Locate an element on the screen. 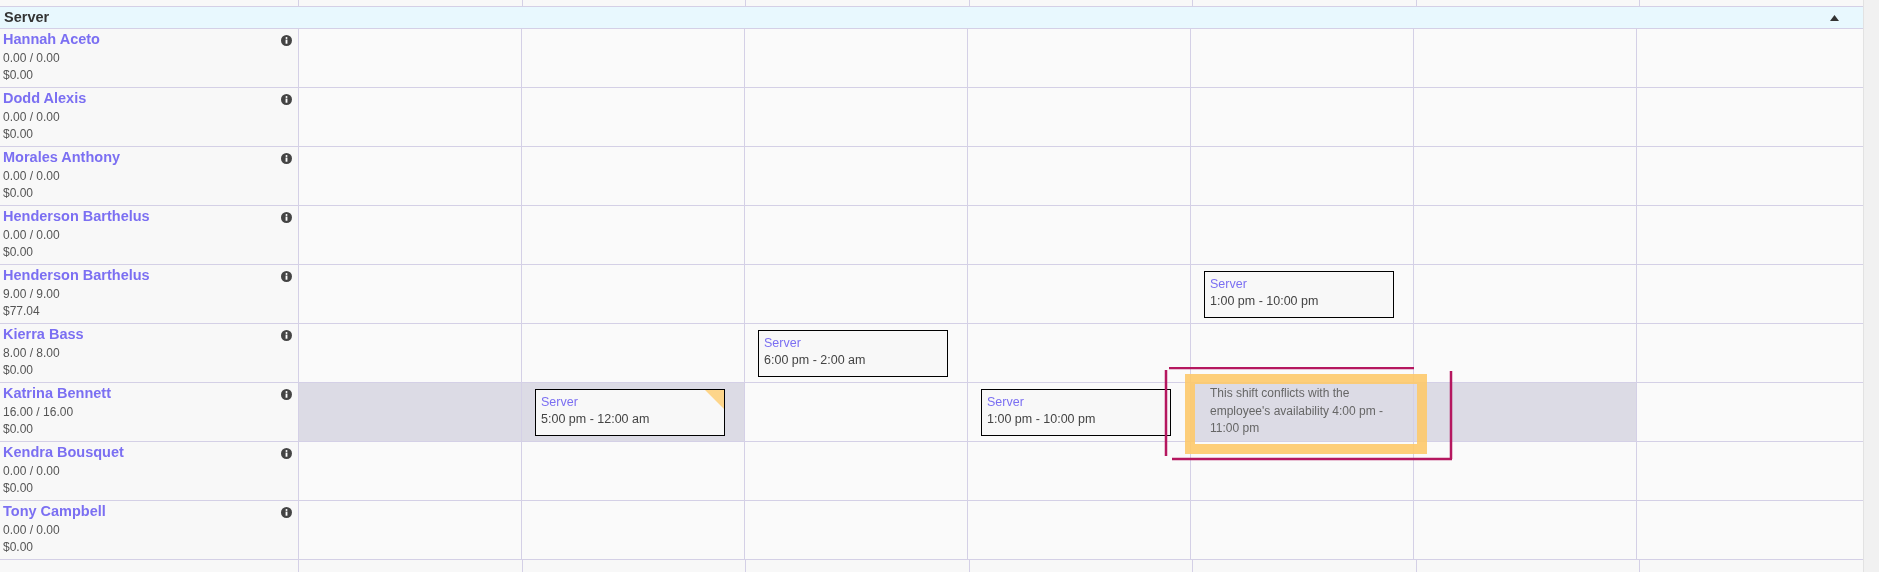 This screenshot has height=572, width=1879. employee-name: Kierra Bass is located at coordinates (43, 334).